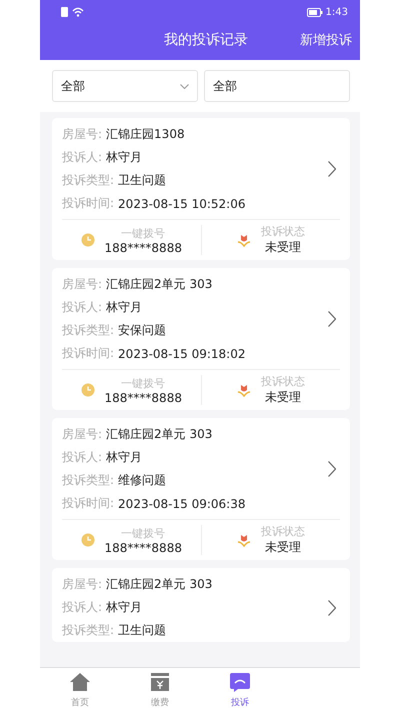  I want to click on chat-icon, so click(240, 682).